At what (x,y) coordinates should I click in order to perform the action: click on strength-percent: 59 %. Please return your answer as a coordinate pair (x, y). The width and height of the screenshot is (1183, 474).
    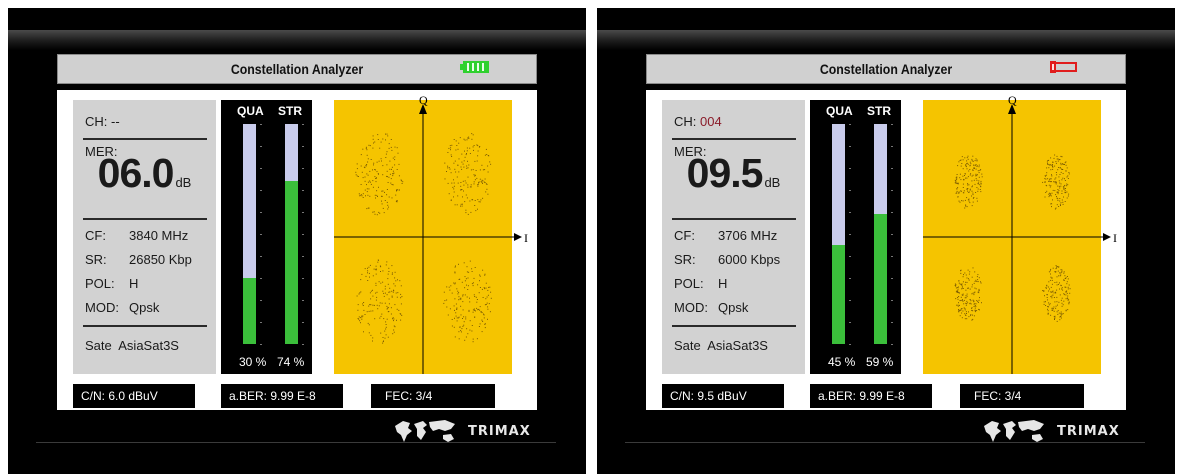
    Looking at the image, I should click on (880, 362).